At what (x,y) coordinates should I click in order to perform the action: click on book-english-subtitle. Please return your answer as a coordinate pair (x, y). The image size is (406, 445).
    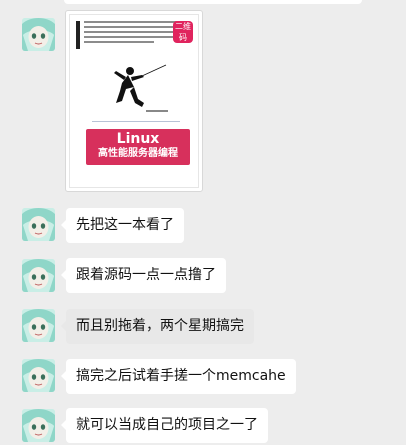
    Looking at the image, I should click on (136, 121).